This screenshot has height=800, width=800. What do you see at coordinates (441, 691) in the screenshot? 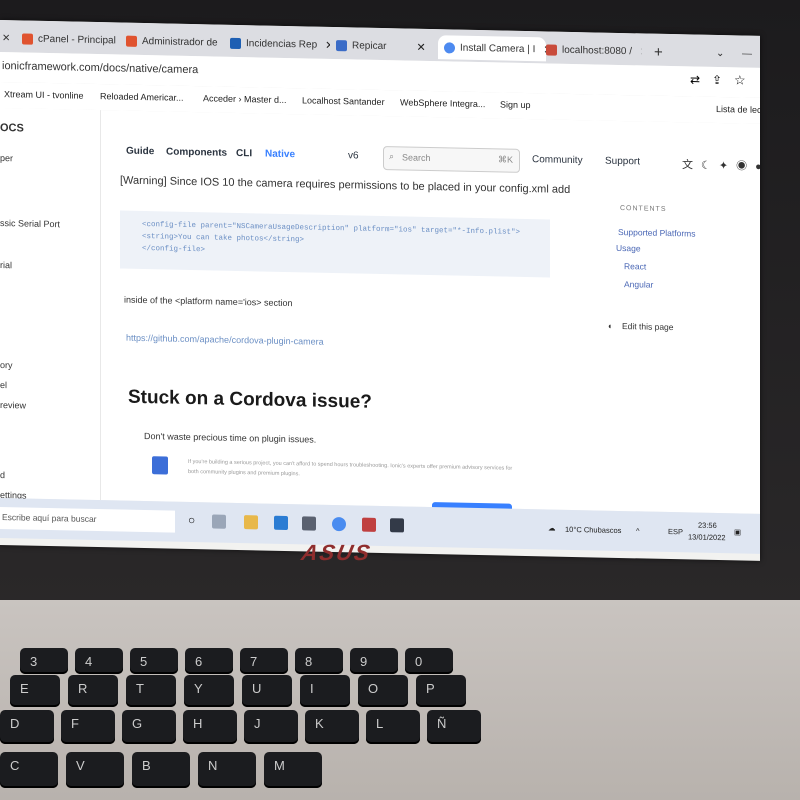
I see `key-p: P` at bounding box center [441, 691].